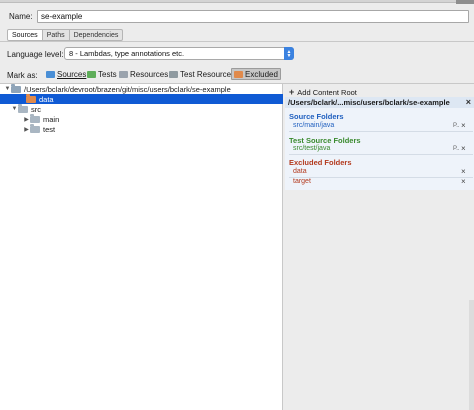 The height and width of the screenshot is (410, 474). Describe the element at coordinates (302, 181) in the screenshot. I see `excluded-folder-entry: target` at that location.